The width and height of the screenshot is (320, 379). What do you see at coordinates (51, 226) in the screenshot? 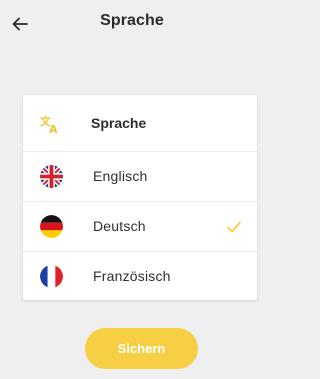
I see `germany-flag-icon` at bounding box center [51, 226].